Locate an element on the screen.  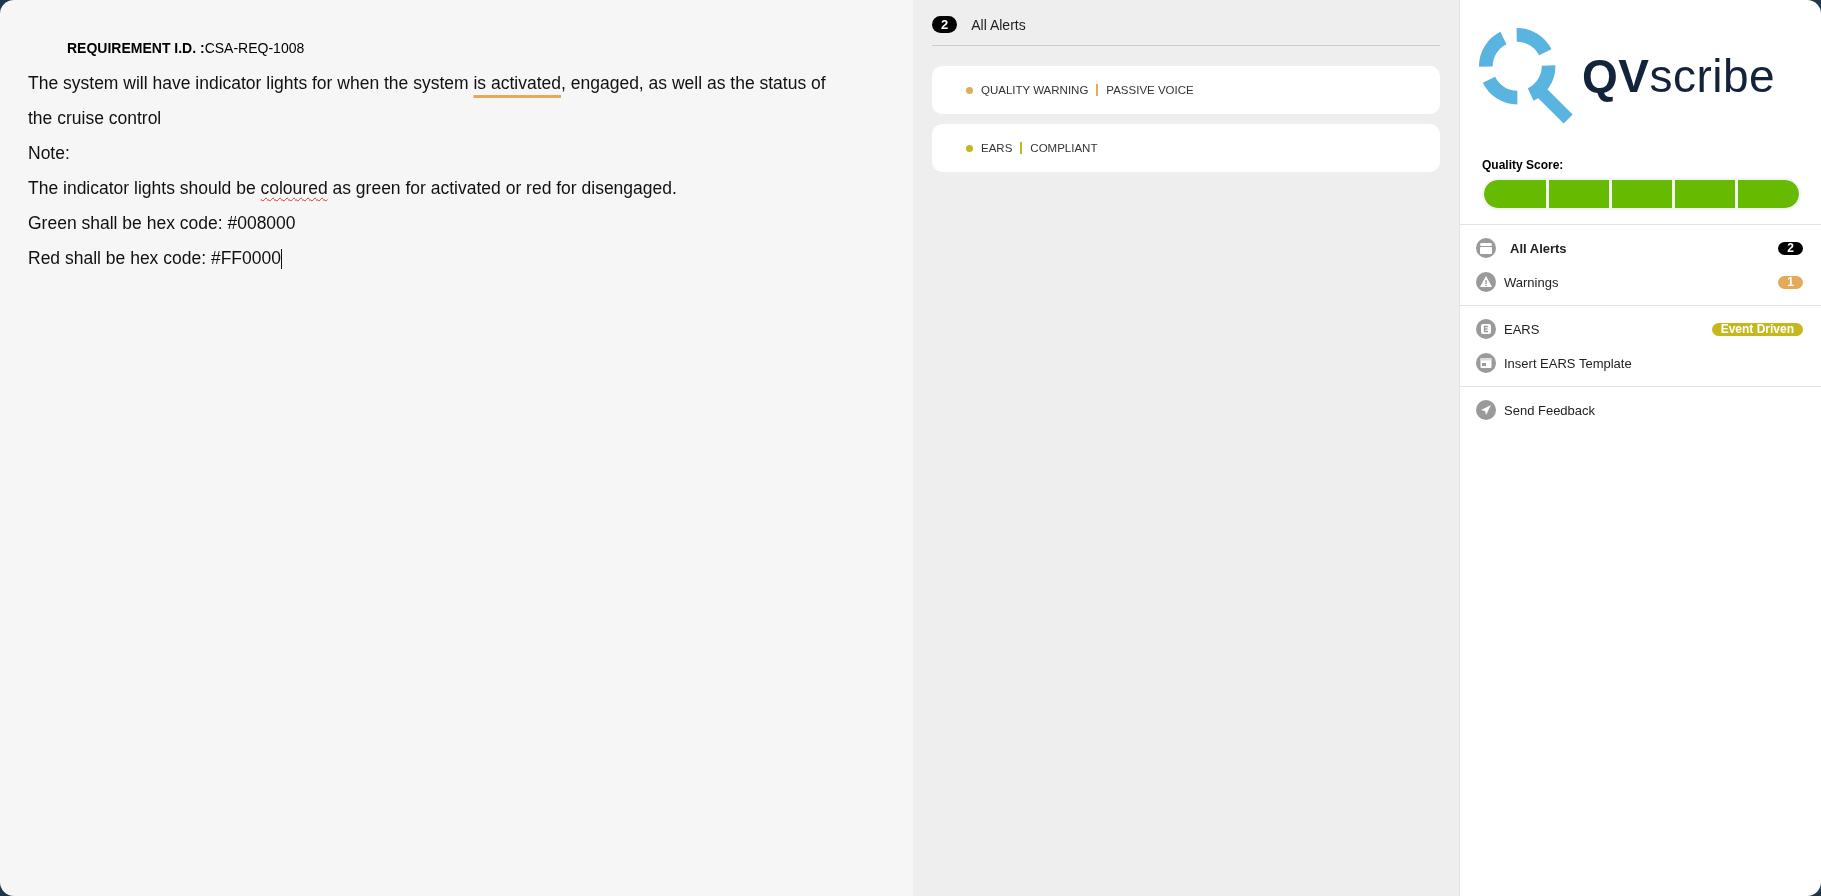
warning-icon is located at coordinates (1486, 282).